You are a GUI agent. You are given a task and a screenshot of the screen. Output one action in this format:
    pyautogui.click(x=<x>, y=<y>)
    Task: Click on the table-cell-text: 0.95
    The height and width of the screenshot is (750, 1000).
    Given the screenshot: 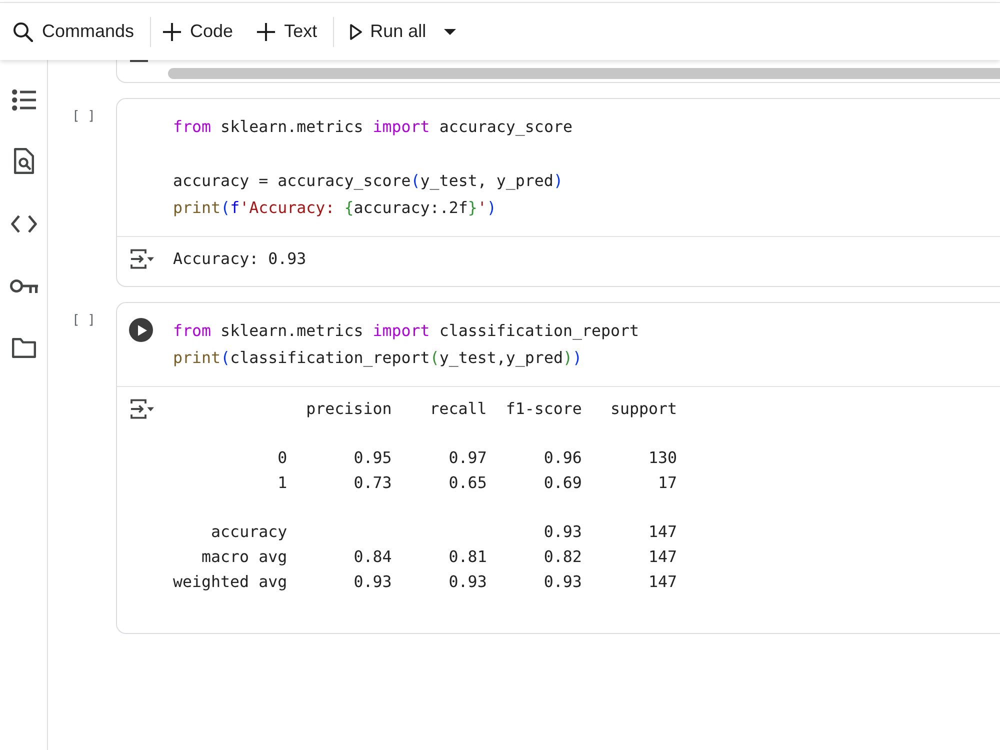 What is the action you would take?
    pyautogui.click(x=373, y=458)
    